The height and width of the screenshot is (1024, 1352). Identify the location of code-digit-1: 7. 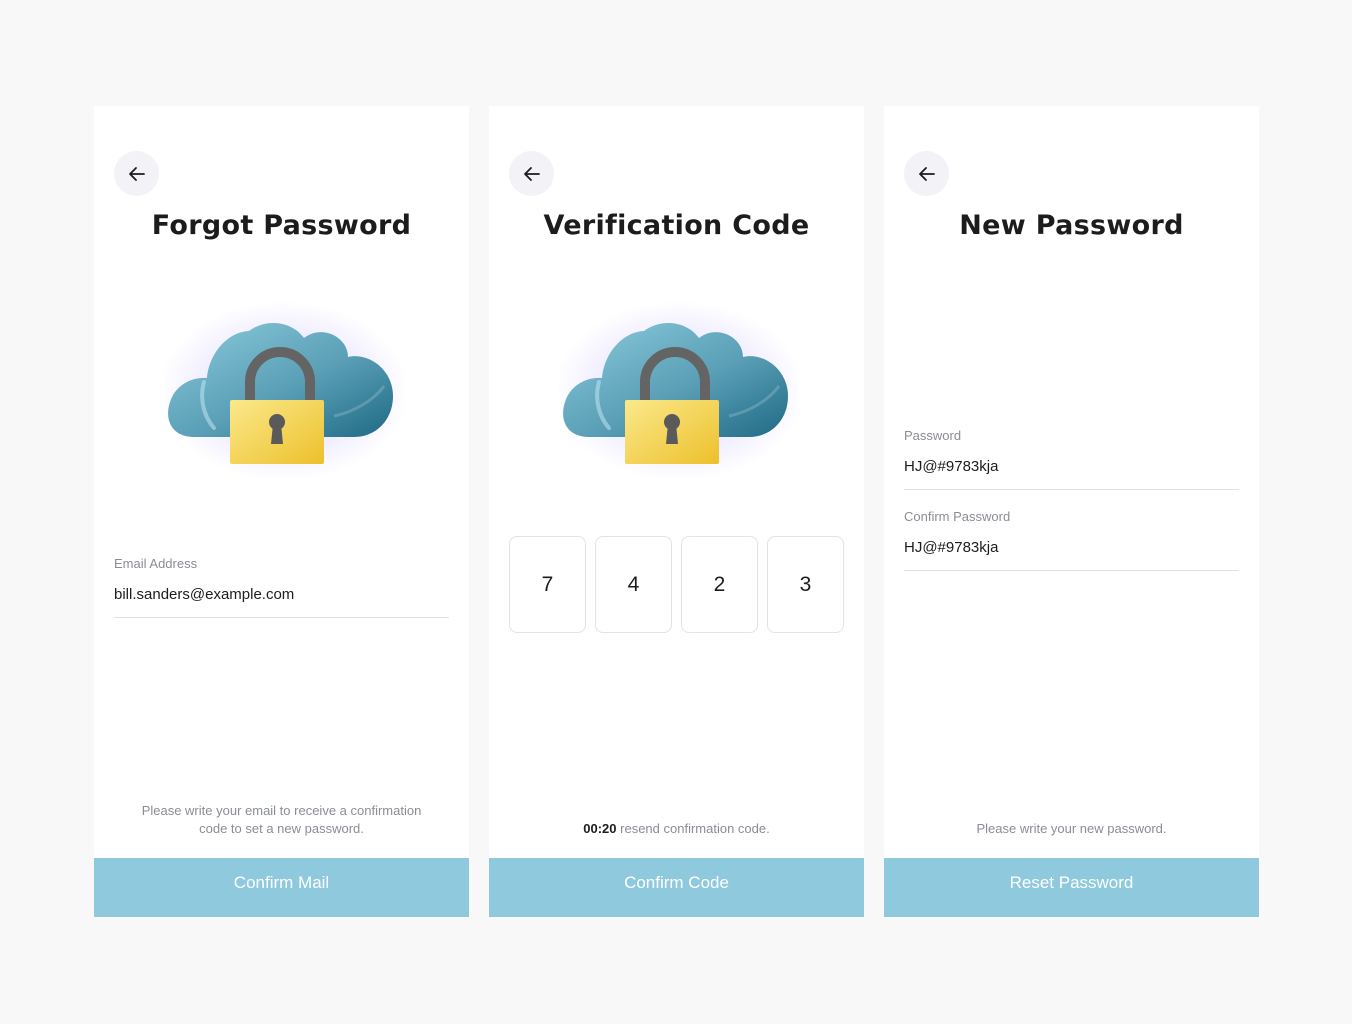
(547, 584).